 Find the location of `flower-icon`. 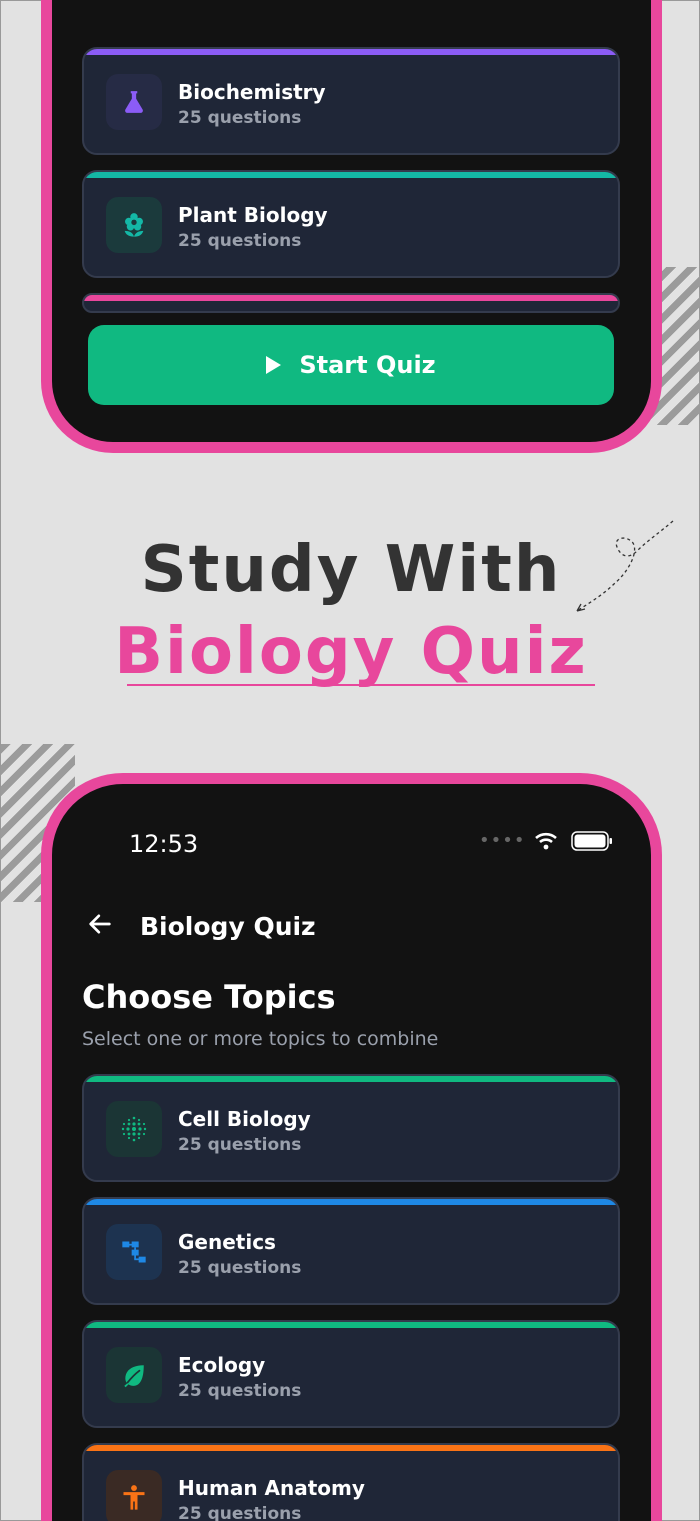

flower-icon is located at coordinates (134, 225).